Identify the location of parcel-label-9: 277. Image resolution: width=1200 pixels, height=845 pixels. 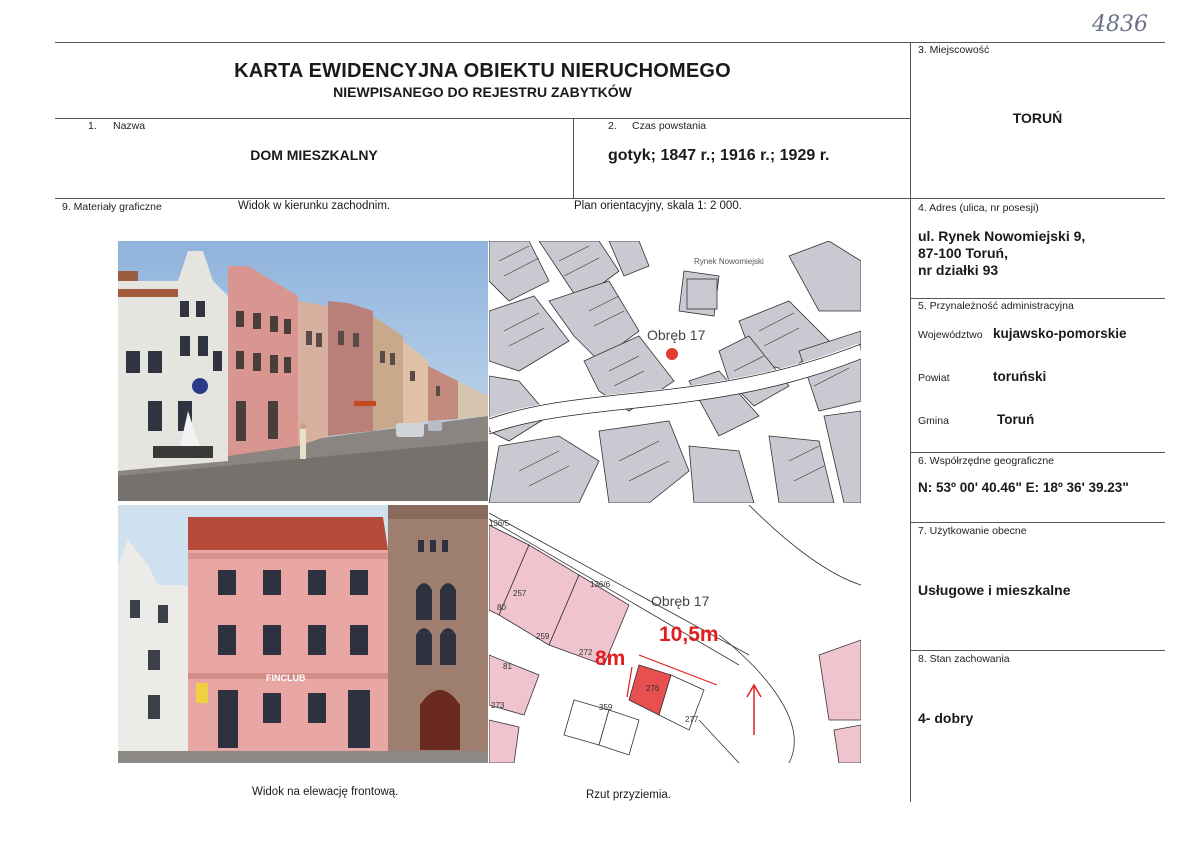
(692, 719).